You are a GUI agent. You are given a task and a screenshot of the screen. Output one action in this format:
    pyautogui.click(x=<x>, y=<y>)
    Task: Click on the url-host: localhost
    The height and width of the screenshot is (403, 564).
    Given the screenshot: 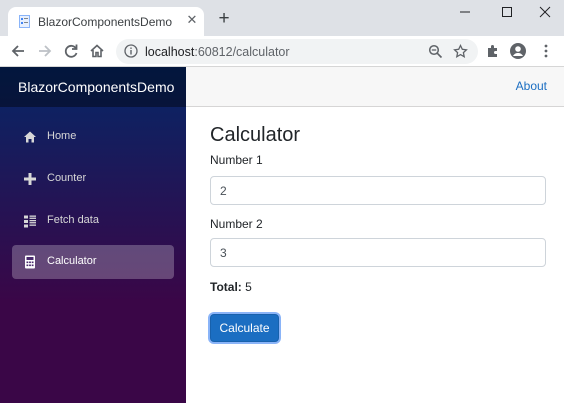 What is the action you would take?
    pyautogui.click(x=170, y=52)
    